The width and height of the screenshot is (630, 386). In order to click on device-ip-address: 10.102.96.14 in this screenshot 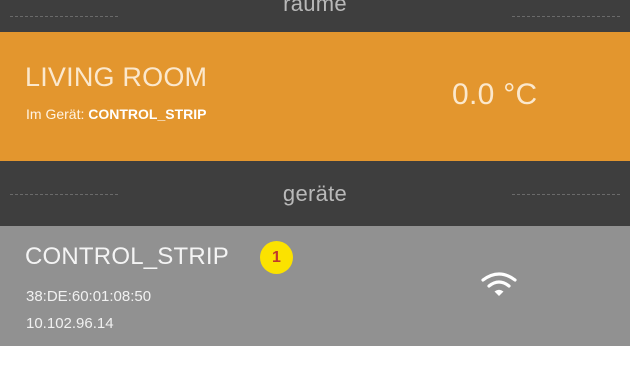, I will do `click(70, 323)`.